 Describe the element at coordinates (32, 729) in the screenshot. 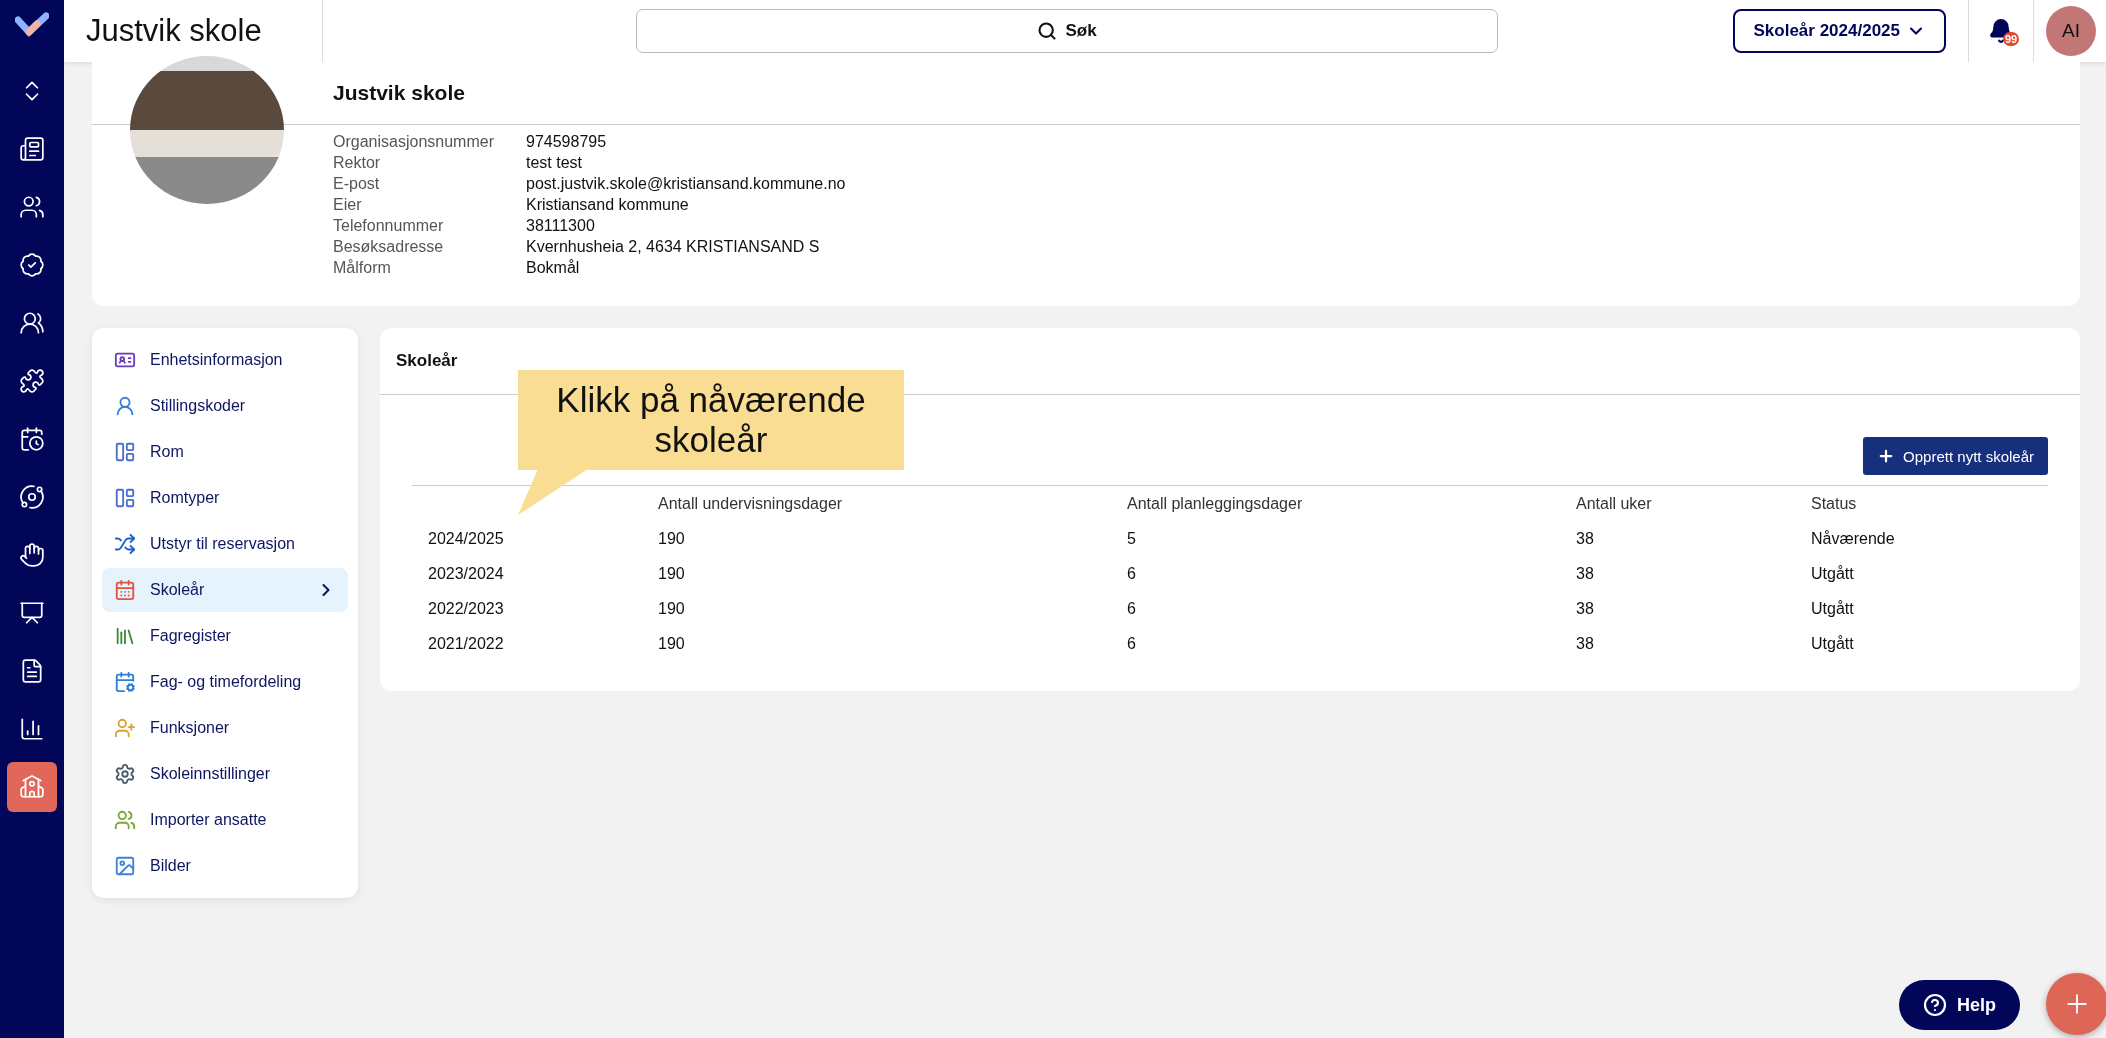

I see `bar-chart-icon` at that location.